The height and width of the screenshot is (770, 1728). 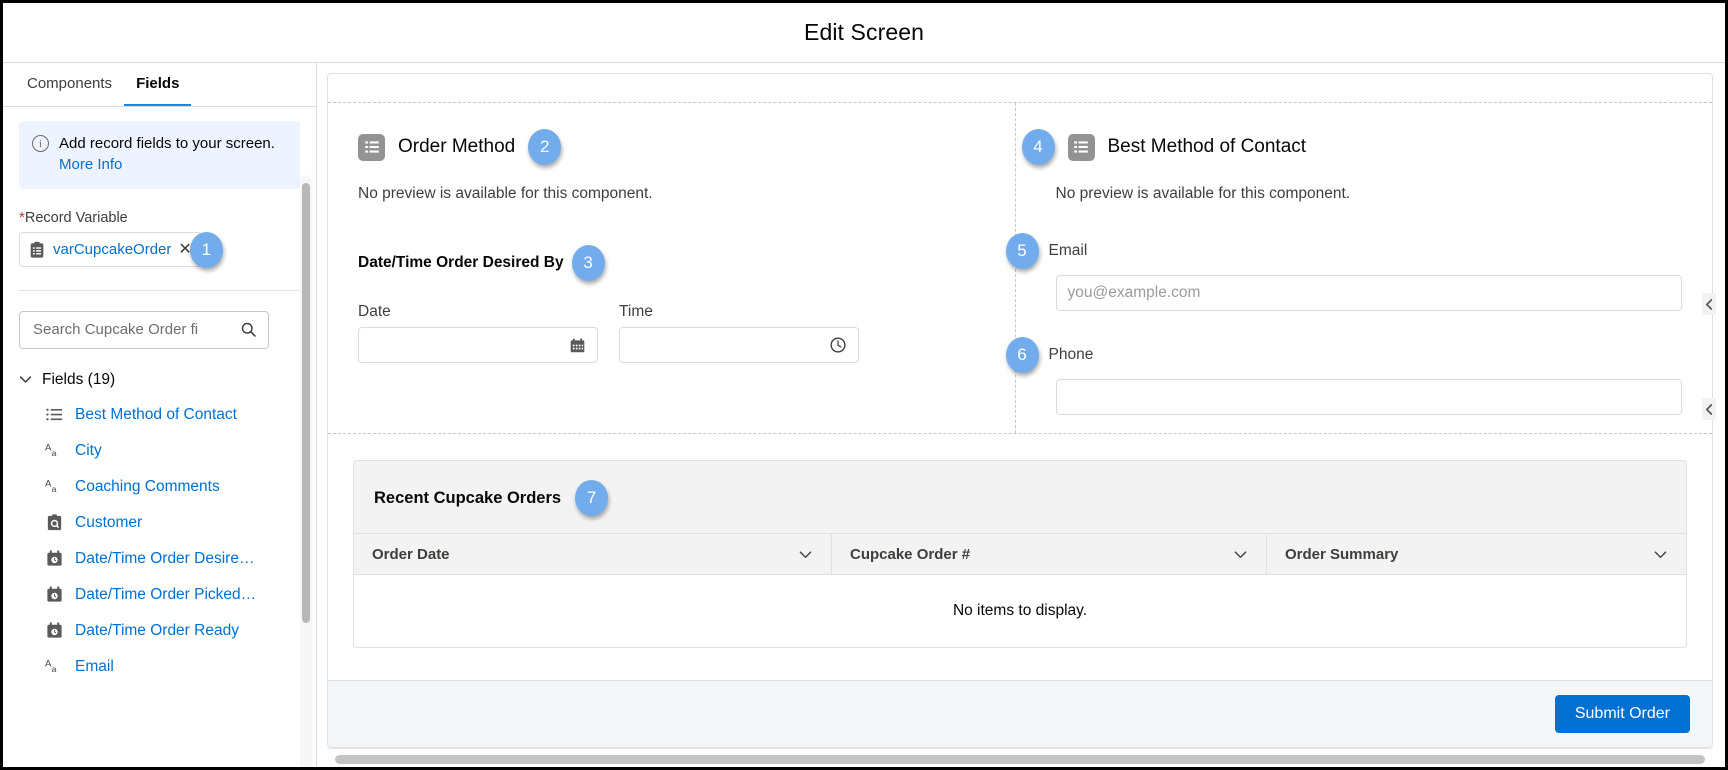 What do you see at coordinates (206, 249) in the screenshot?
I see `callout-badge-1: 1` at bounding box center [206, 249].